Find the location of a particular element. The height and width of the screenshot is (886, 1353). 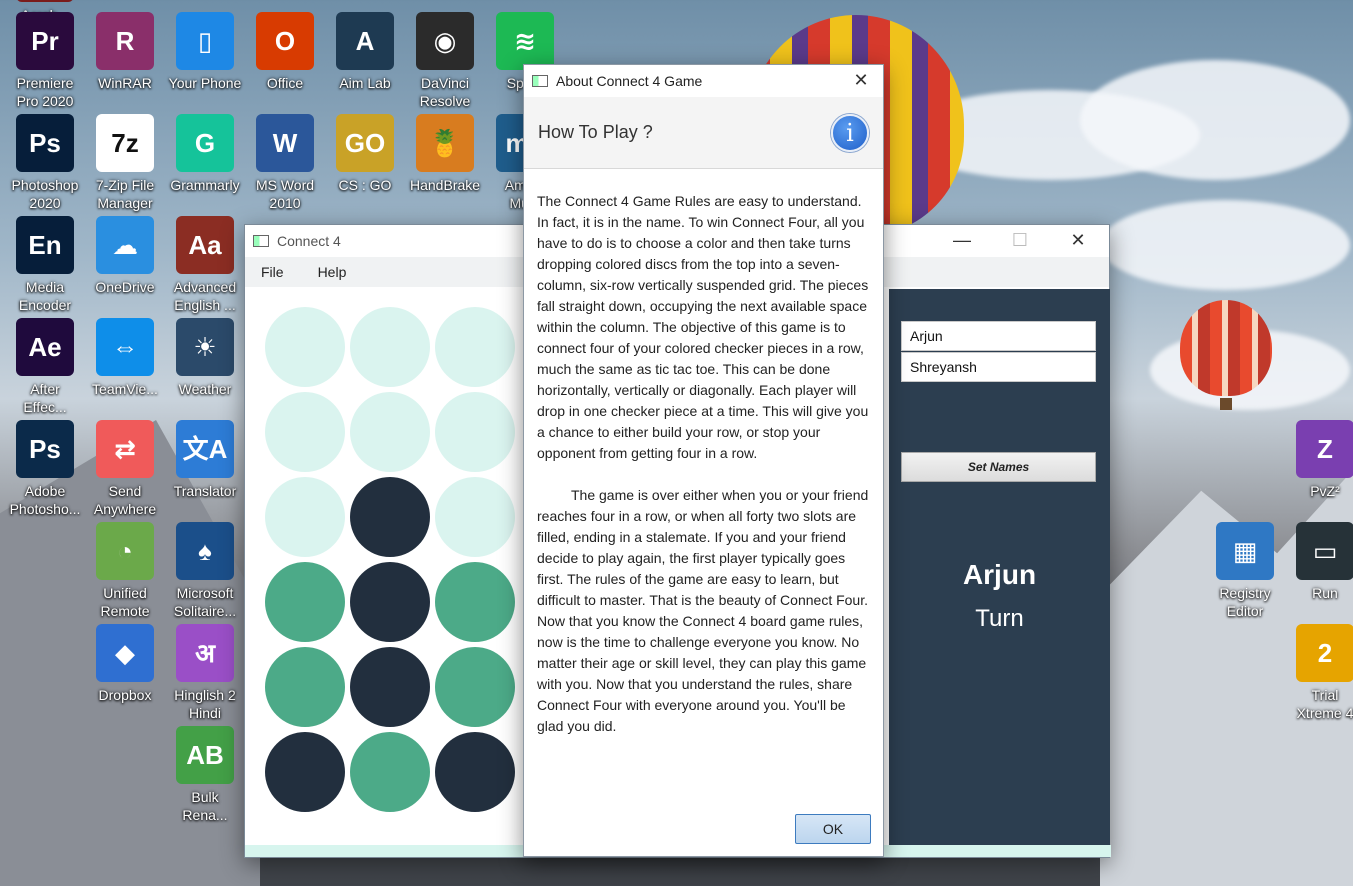

desktop-icon: 🍍 HandBrake is located at coordinates (445, 154).